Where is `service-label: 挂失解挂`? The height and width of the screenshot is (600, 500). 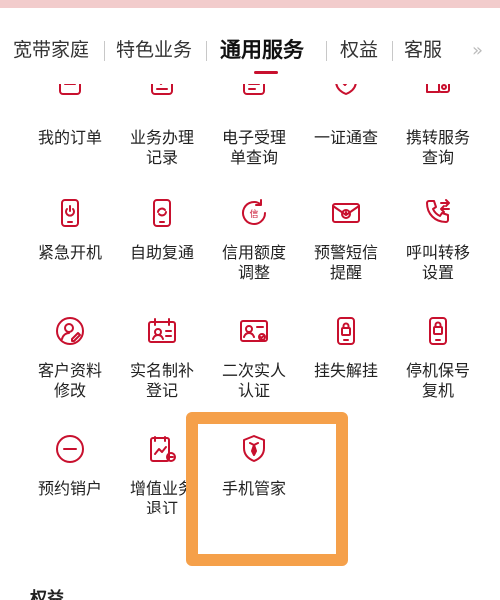
service-label: 挂失解挂 is located at coordinates (345, 370).